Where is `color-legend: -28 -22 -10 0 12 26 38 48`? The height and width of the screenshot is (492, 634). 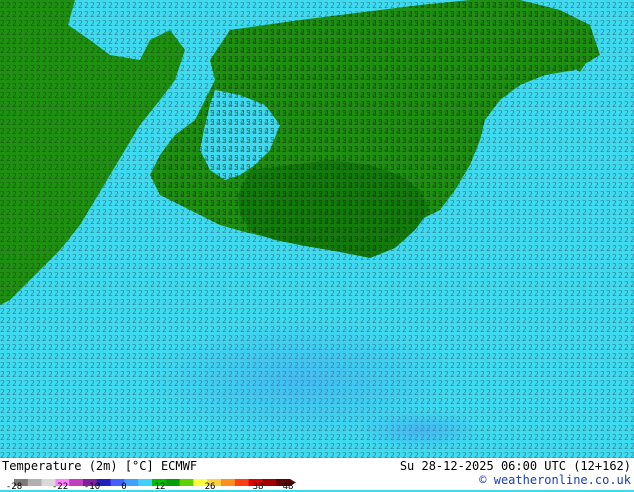 color-legend: -28 -22 -10 0 12 26 38 48 is located at coordinates (150, 482).